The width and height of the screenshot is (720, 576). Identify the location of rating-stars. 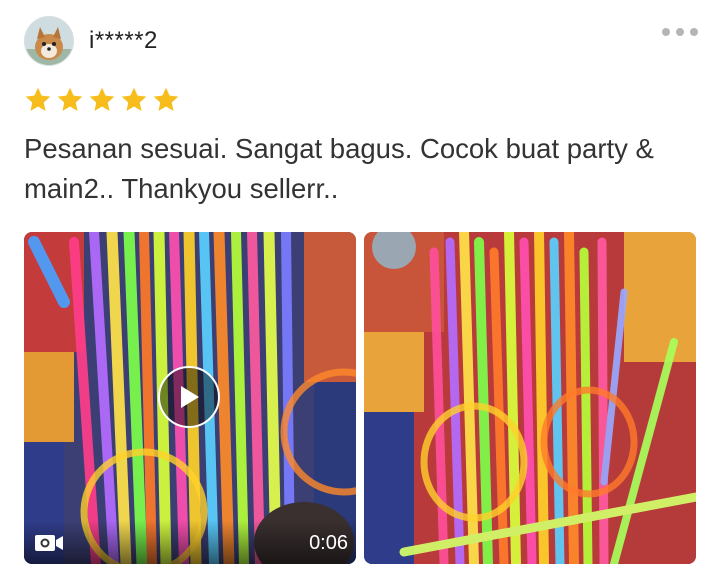
(102, 100).